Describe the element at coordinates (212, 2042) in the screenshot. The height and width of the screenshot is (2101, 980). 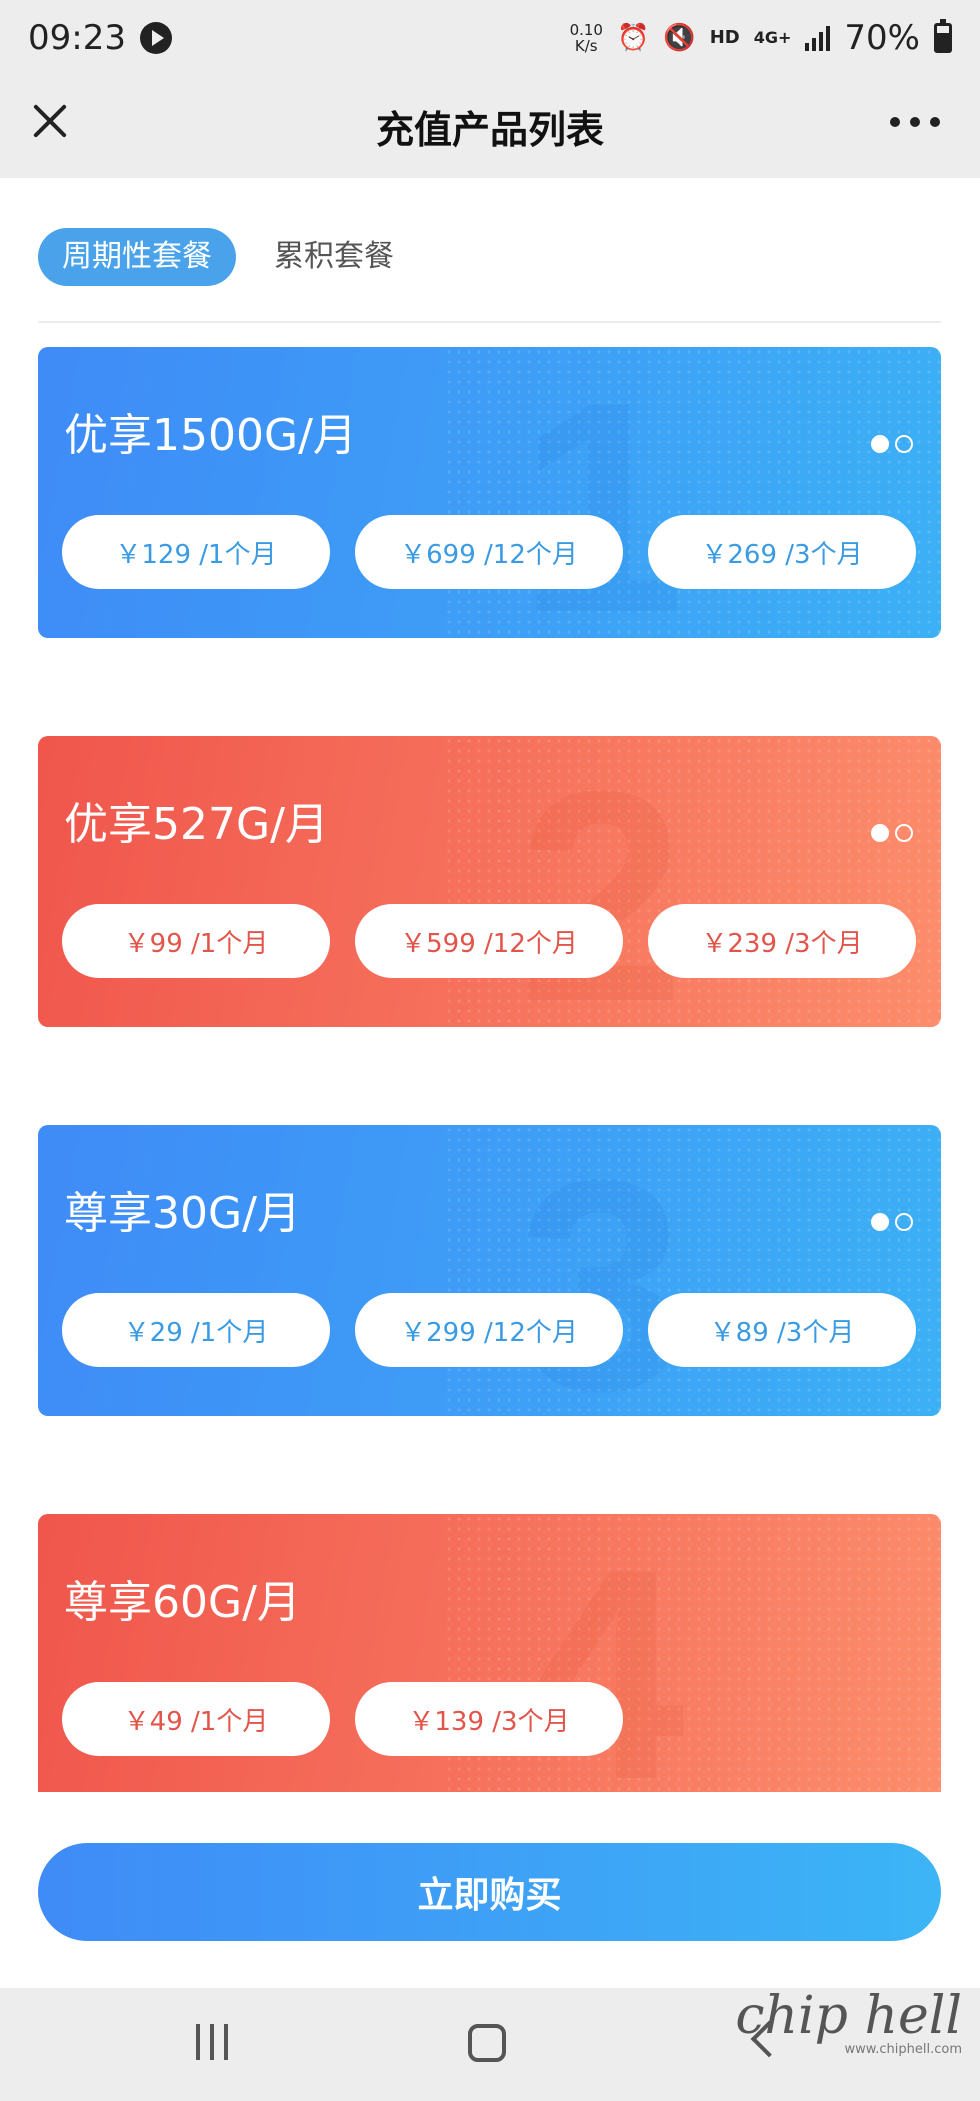
I see `recents-icon` at that location.